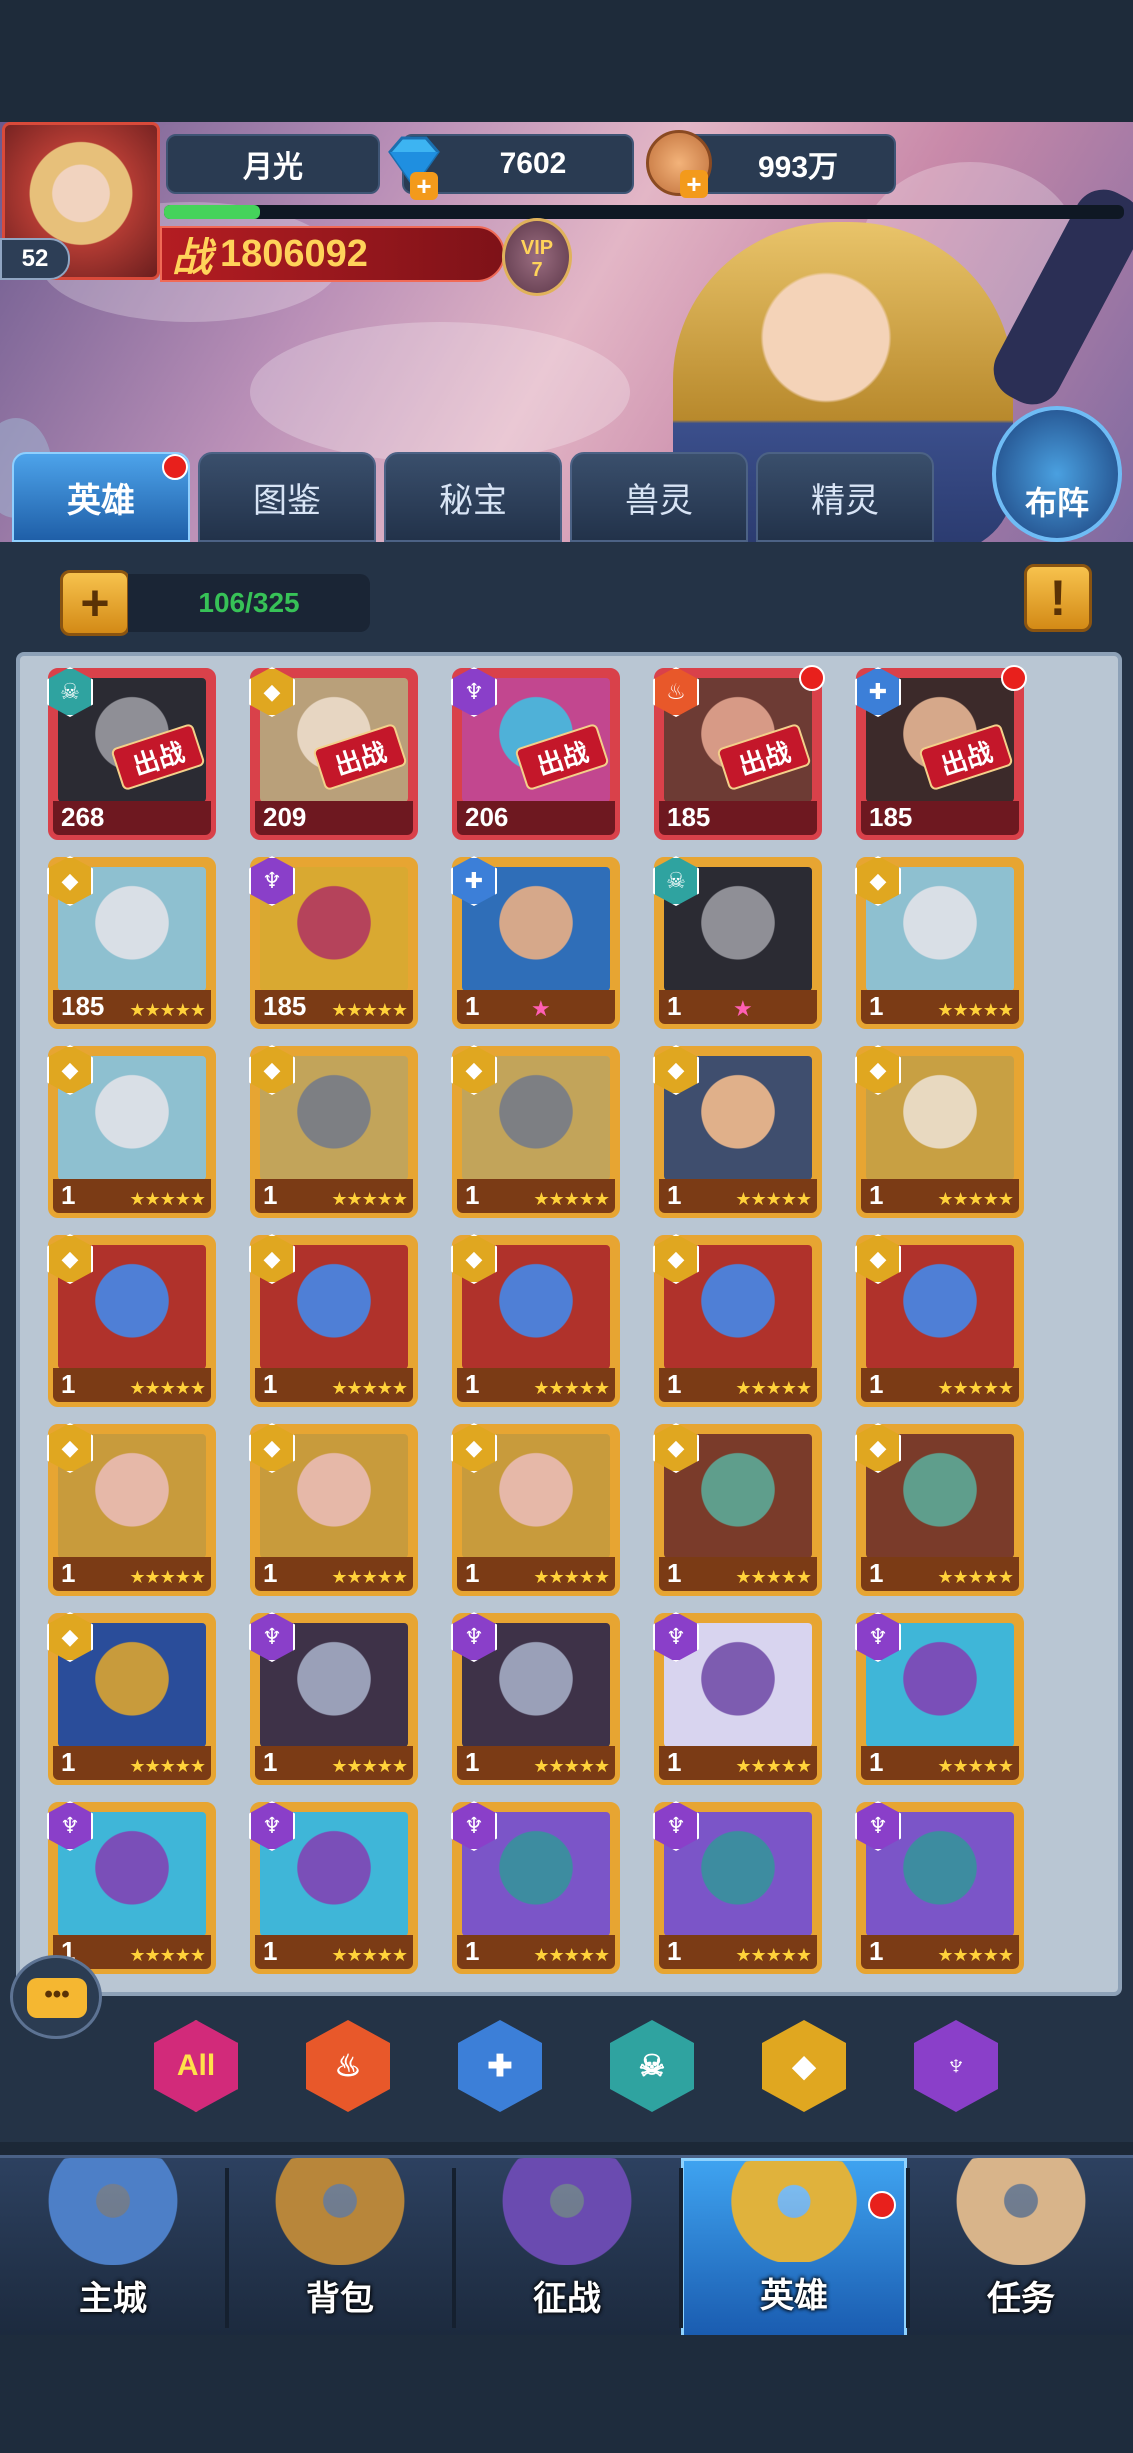 This screenshot has height=2453, width=1133. I want to click on nav-treasure-chest: 背包, so click(340, 2248).